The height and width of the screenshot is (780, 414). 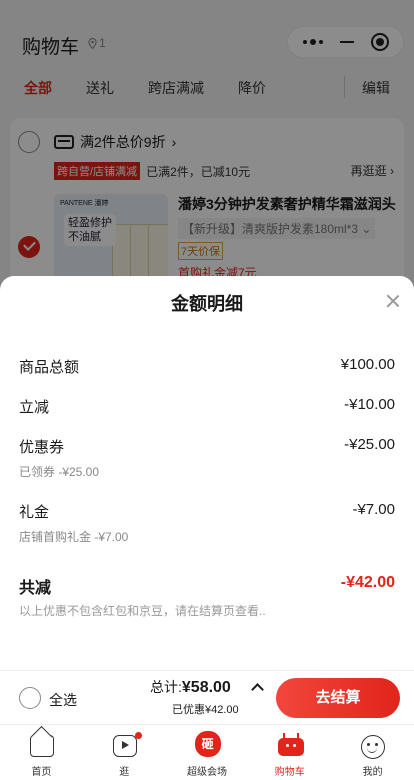 What do you see at coordinates (59, 472) in the screenshot?
I see `coupon-detail: 已领券 -¥25.00` at bounding box center [59, 472].